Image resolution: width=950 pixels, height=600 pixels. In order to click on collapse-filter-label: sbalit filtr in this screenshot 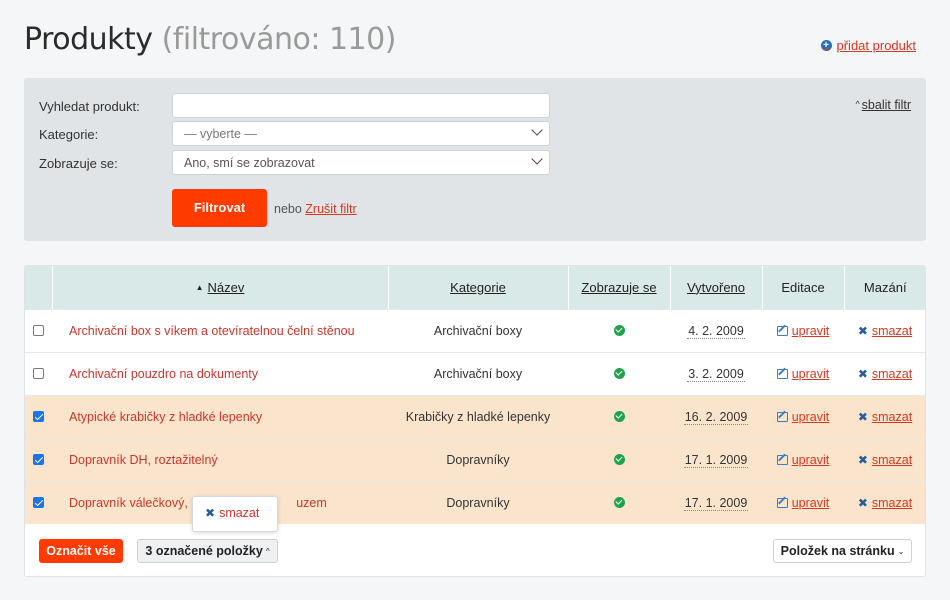, I will do `click(886, 105)`.